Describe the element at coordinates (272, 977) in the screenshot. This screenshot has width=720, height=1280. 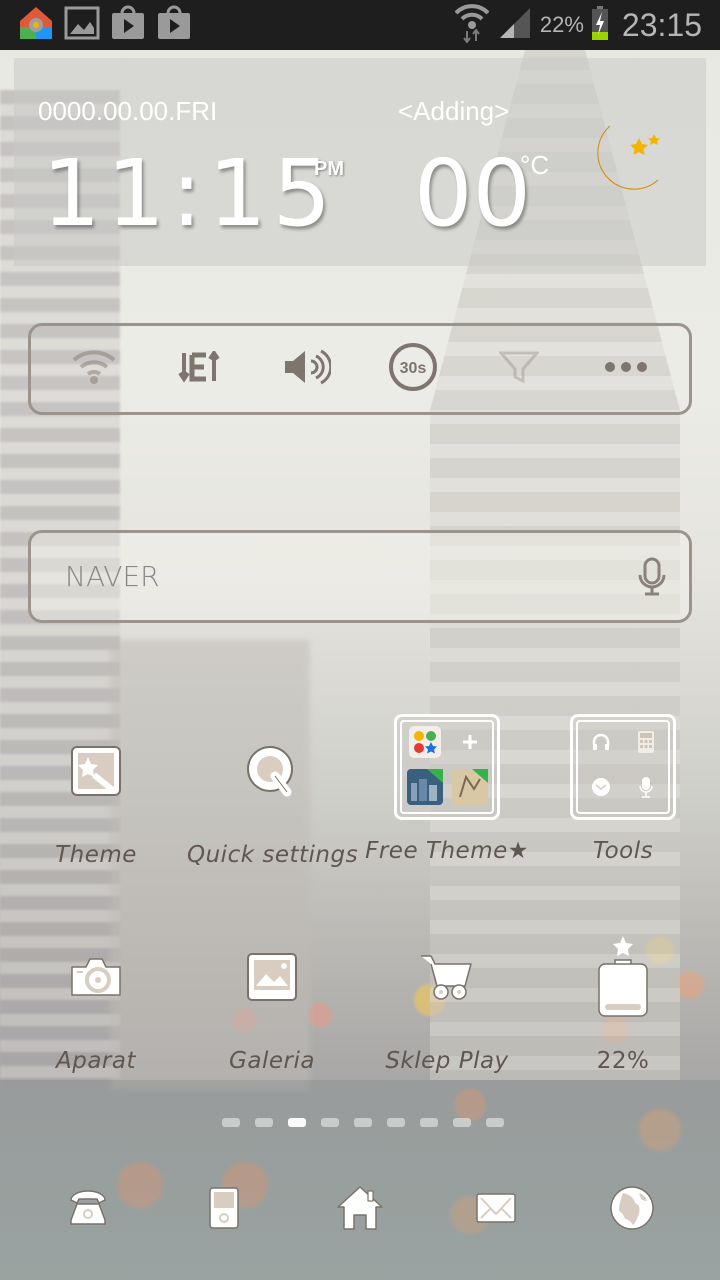
I see `gallery-icon` at that location.